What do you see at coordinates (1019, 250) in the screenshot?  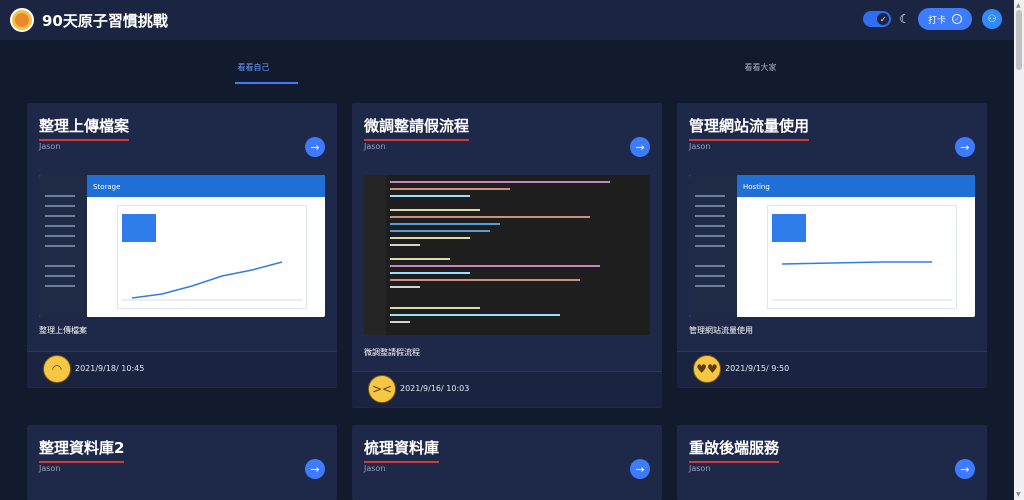 I see `page-scrollbar: ▲ ▼` at bounding box center [1019, 250].